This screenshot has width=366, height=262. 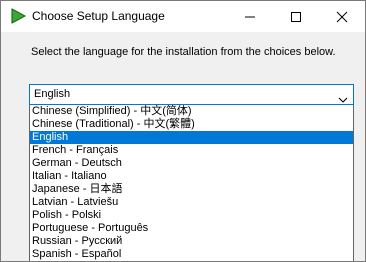 What do you see at coordinates (191, 124) in the screenshot?
I see `language-option: Chinese (Traditional) - 中文(繁體)` at bounding box center [191, 124].